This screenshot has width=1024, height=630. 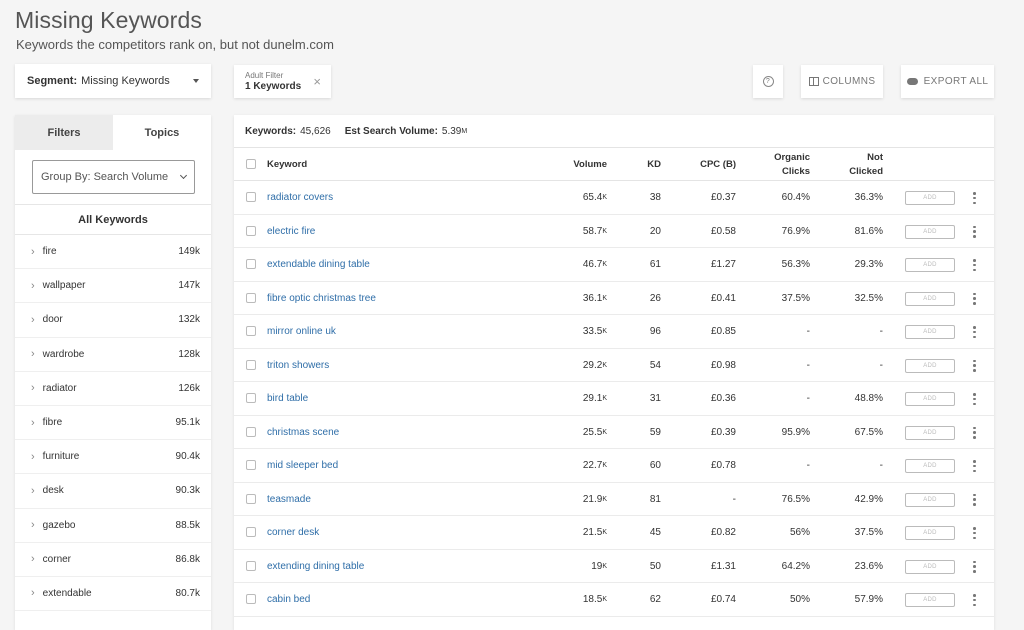 I want to click on column-keyword: Keyword, so click(x=287, y=164).